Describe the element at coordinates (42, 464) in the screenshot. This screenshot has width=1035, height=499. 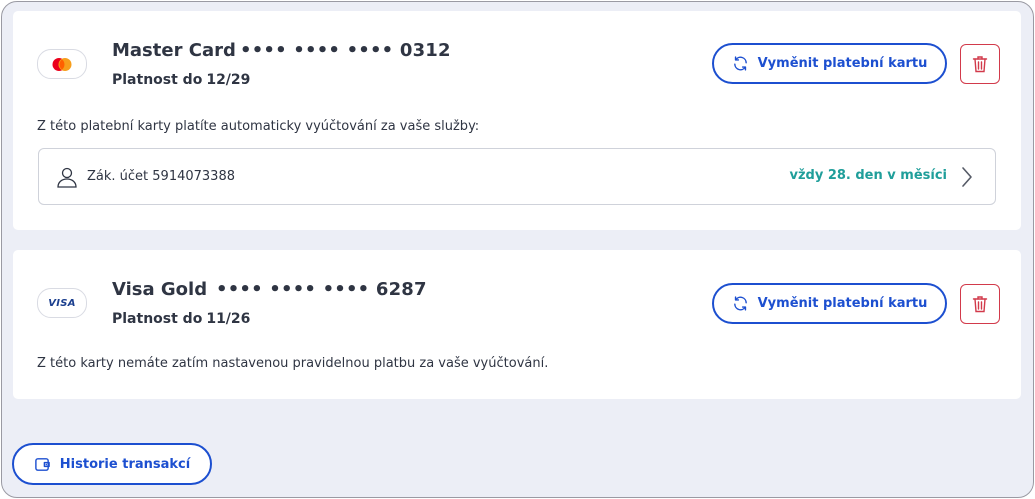
I see `wallet-icon` at that location.